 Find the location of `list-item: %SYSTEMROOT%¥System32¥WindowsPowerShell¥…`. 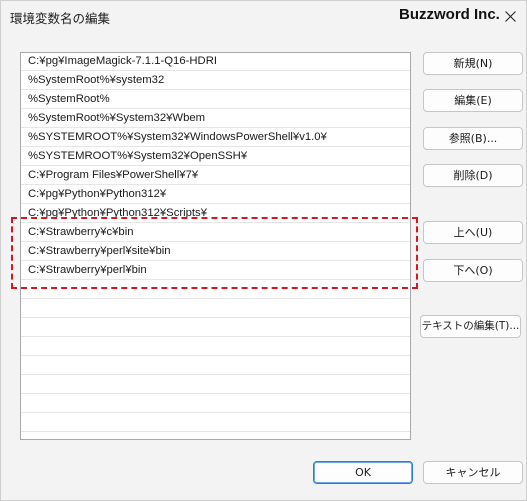

list-item: %SYSTEMROOT%¥System32¥WindowsPowerShell¥… is located at coordinates (215, 138).